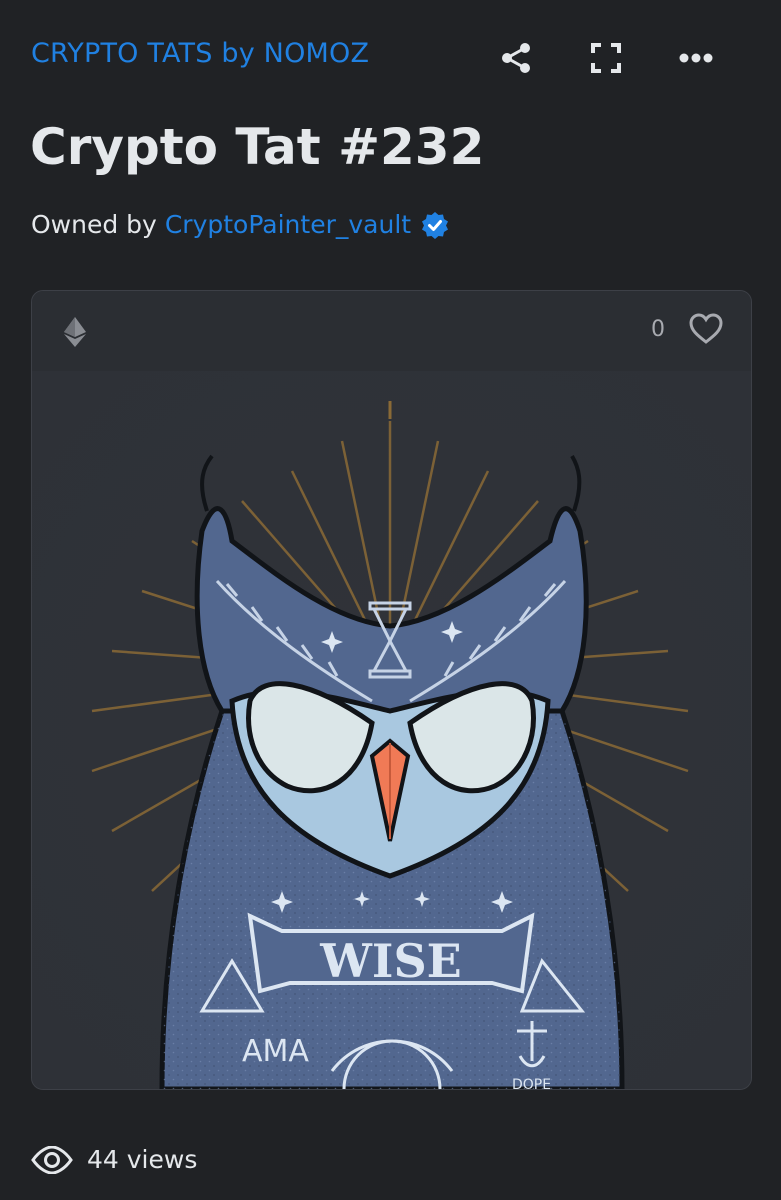  Describe the element at coordinates (75, 334) in the screenshot. I see `ethereum-icon` at that location.